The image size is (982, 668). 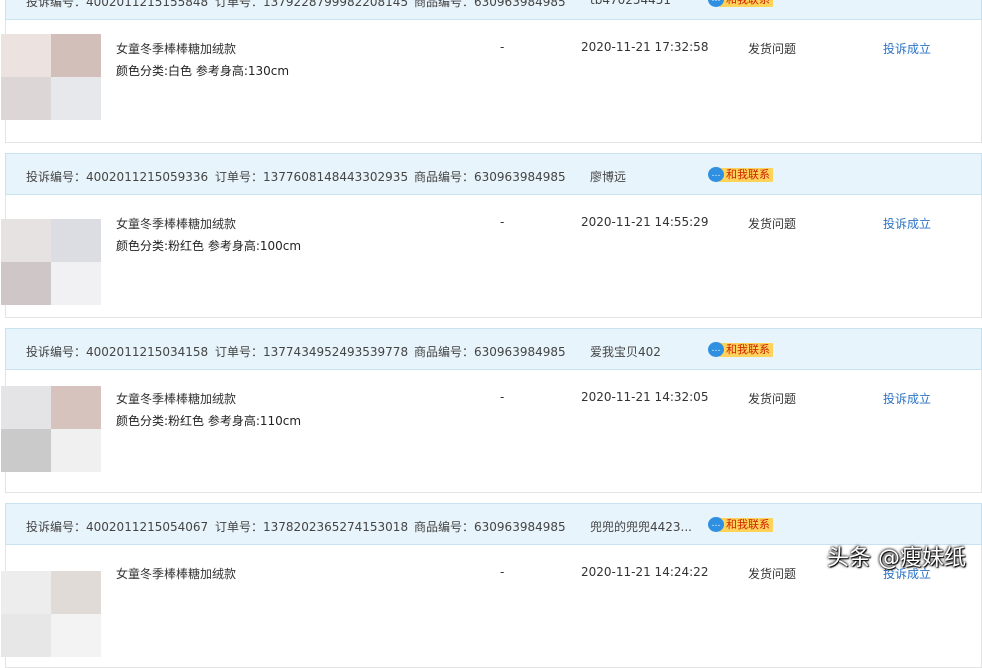 What do you see at coordinates (336, 4) in the screenshot?
I see `order-id-value: 1379228799982208145` at bounding box center [336, 4].